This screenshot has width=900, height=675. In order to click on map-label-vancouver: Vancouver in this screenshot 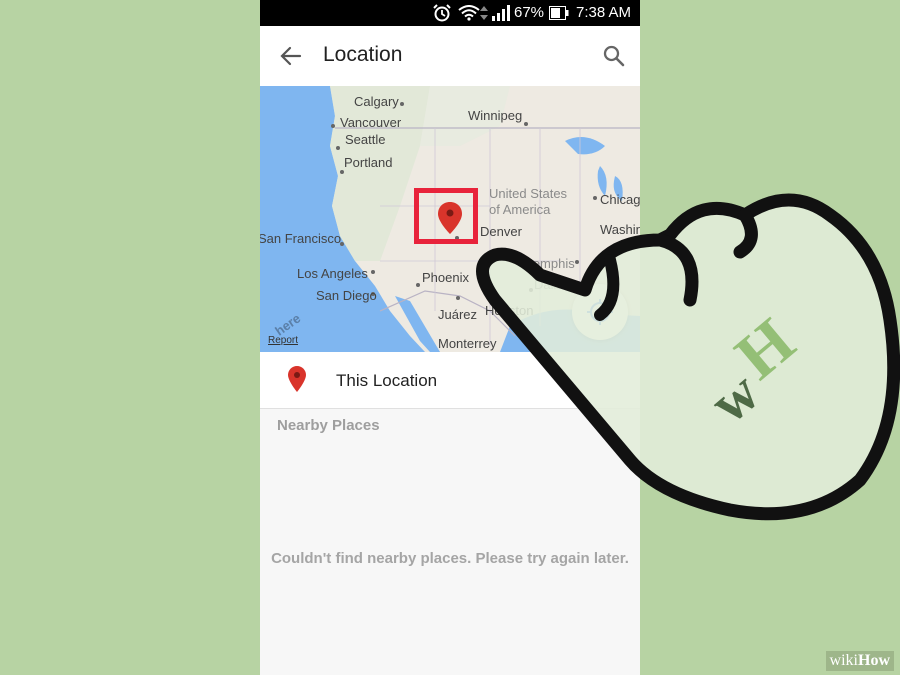, I will do `click(371, 122)`.